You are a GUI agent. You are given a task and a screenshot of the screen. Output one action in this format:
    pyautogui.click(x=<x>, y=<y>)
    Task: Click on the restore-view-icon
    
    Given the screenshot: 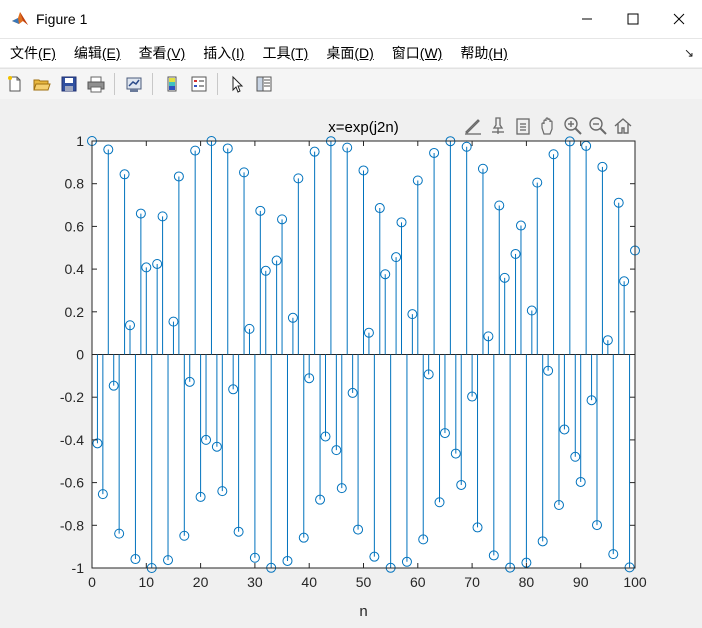 What is the action you would take?
    pyautogui.click(x=622, y=126)
    